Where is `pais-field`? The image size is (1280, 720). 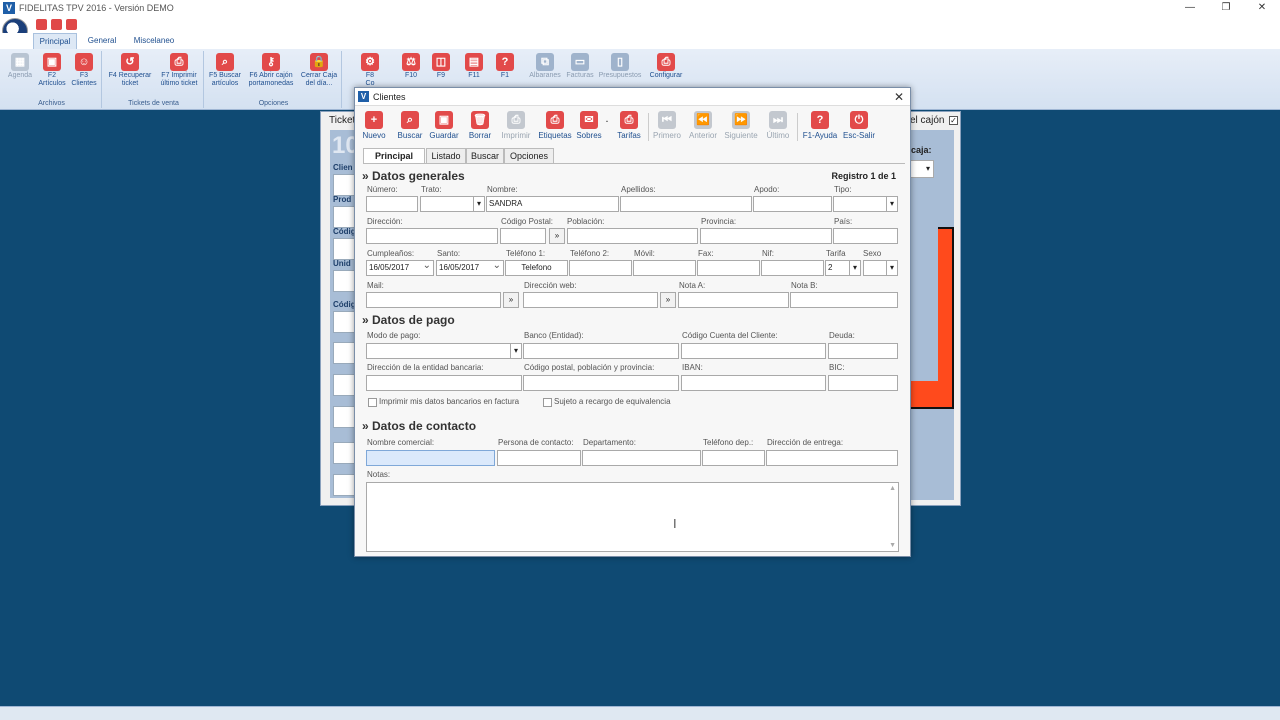
pais-field is located at coordinates (865, 236).